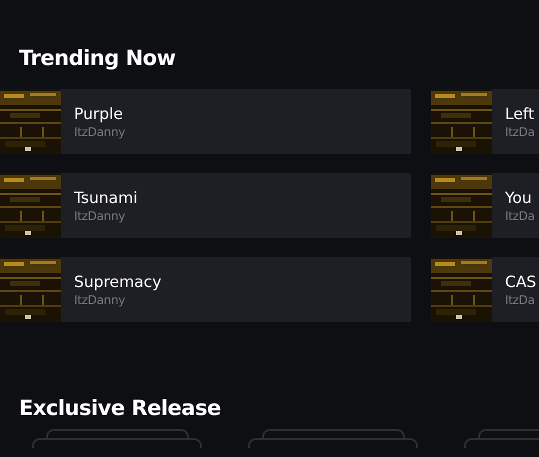 The width and height of the screenshot is (539, 457). Describe the element at coordinates (205, 121) in the screenshot. I see `track-card: Purple ItzDanny` at that location.